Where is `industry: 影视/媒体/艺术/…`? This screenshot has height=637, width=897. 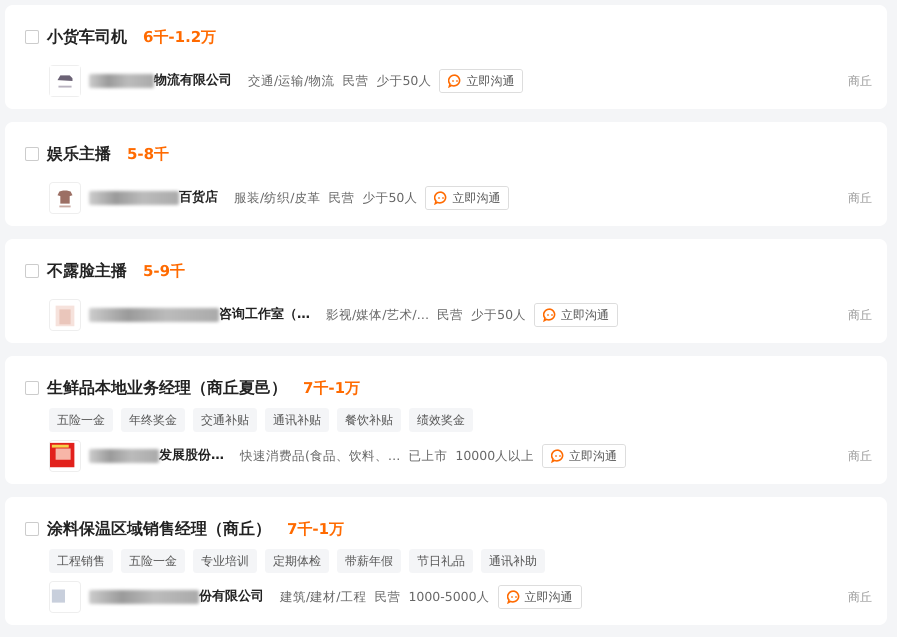 industry: 影视/媒体/艺术/… is located at coordinates (378, 315).